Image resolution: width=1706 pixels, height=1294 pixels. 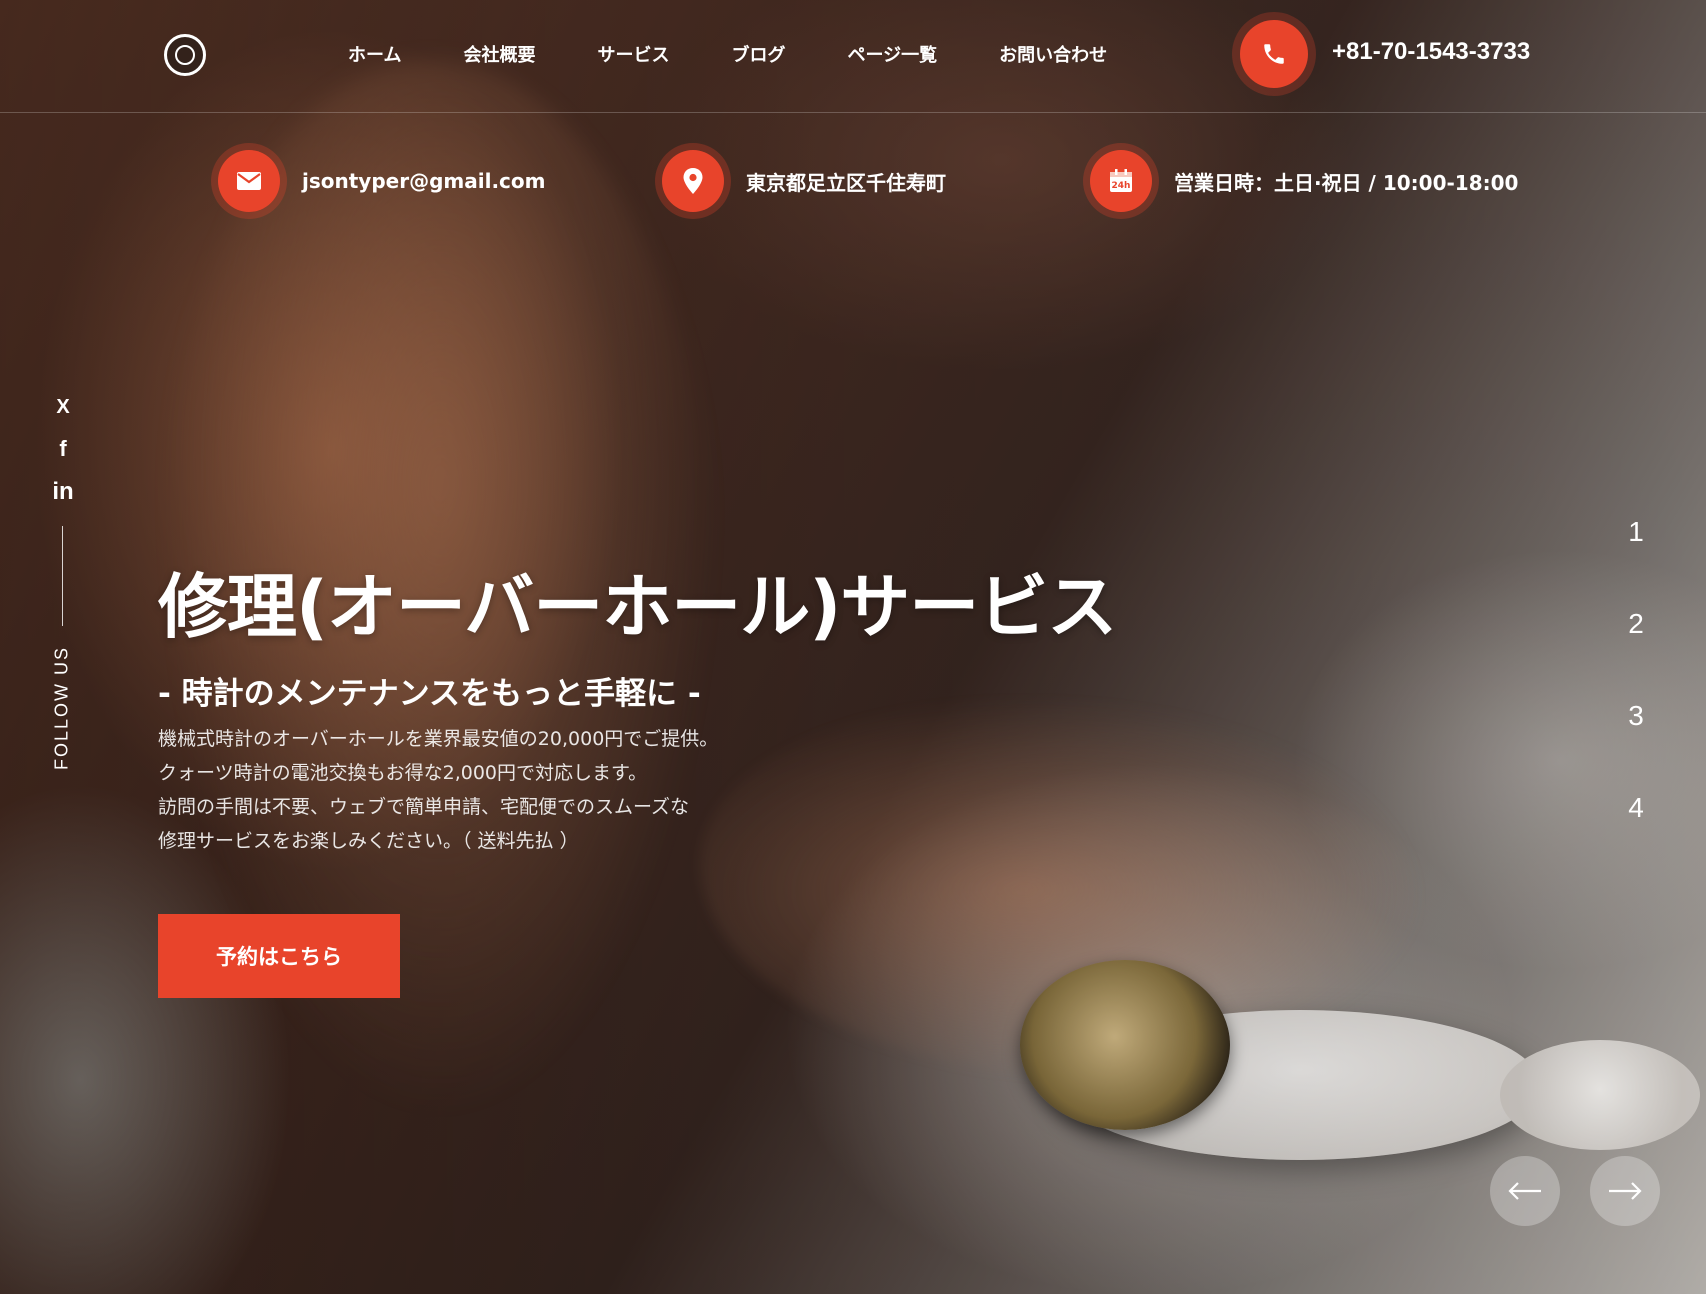 I want to click on nav-item-blog: ブログ, so click(x=758, y=56).